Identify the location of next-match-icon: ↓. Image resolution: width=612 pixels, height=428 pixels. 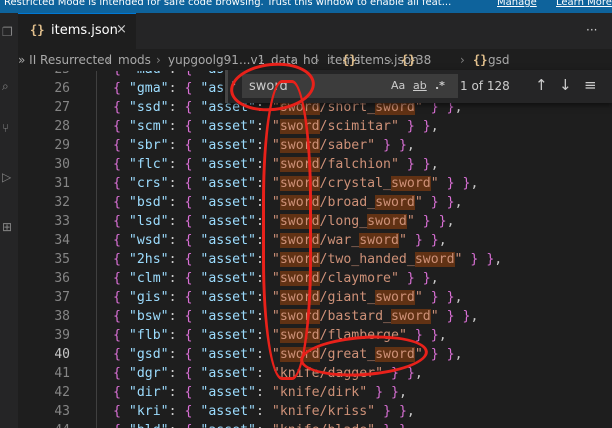
(565, 85).